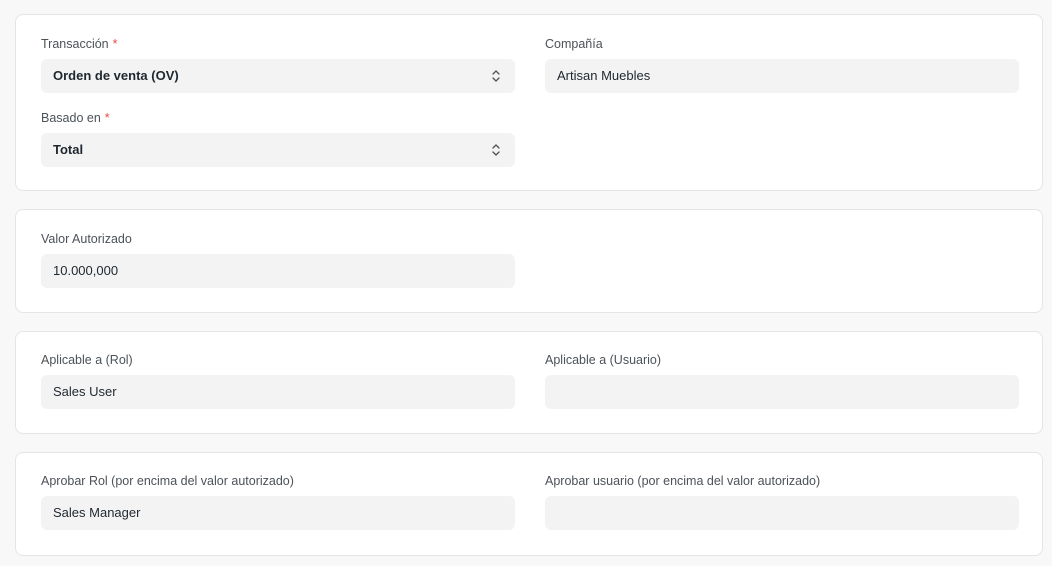  What do you see at coordinates (278, 271) in the screenshot?
I see `authorized-value-input: 10.000,000` at bounding box center [278, 271].